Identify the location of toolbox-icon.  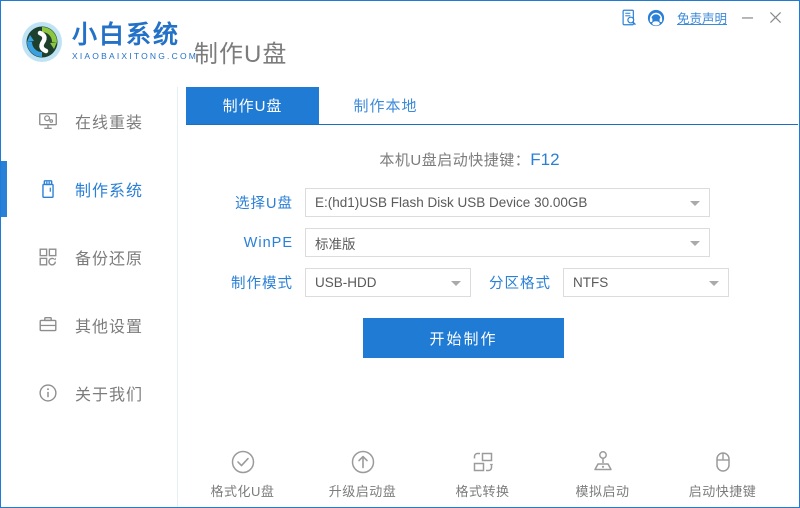
(48, 325).